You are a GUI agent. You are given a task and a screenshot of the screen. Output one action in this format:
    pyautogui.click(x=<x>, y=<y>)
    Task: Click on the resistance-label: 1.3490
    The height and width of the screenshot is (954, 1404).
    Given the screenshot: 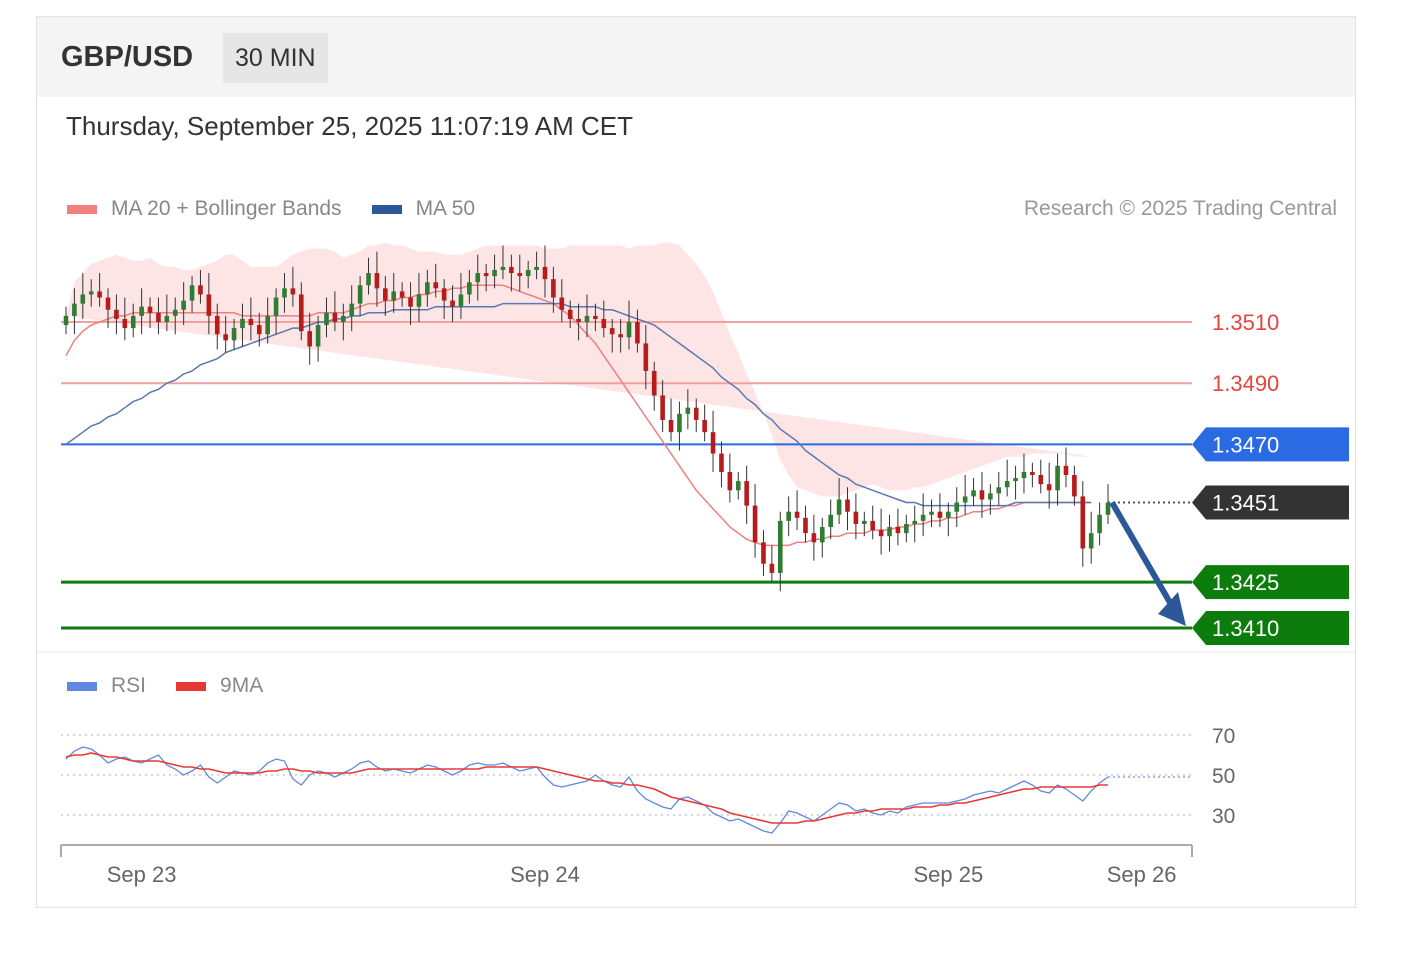 What is the action you would take?
    pyautogui.click(x=1245, y=383)
    